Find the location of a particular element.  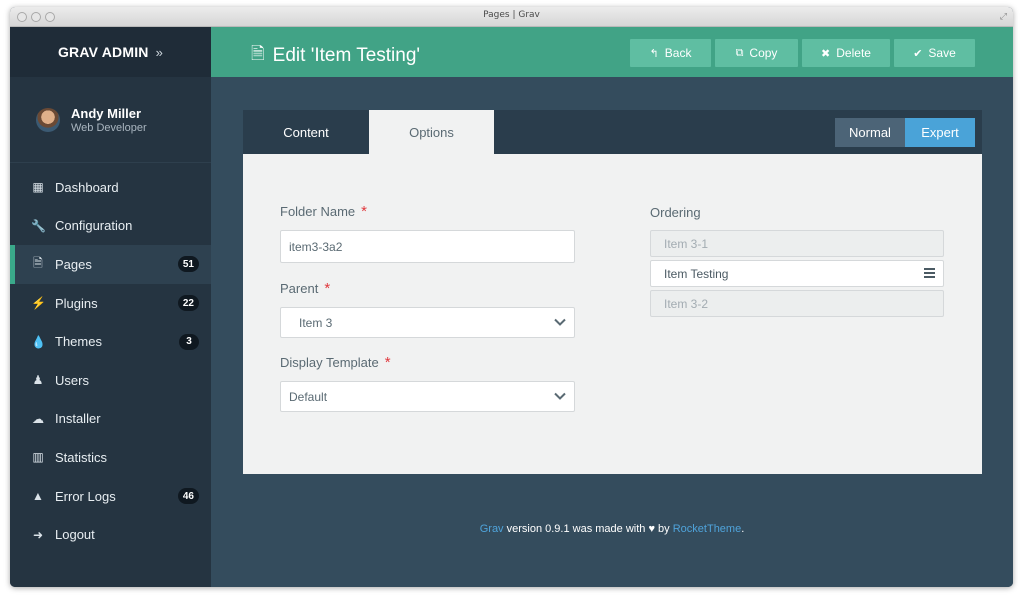

user-name: Andy Miller is located at coordinates (106, 113).